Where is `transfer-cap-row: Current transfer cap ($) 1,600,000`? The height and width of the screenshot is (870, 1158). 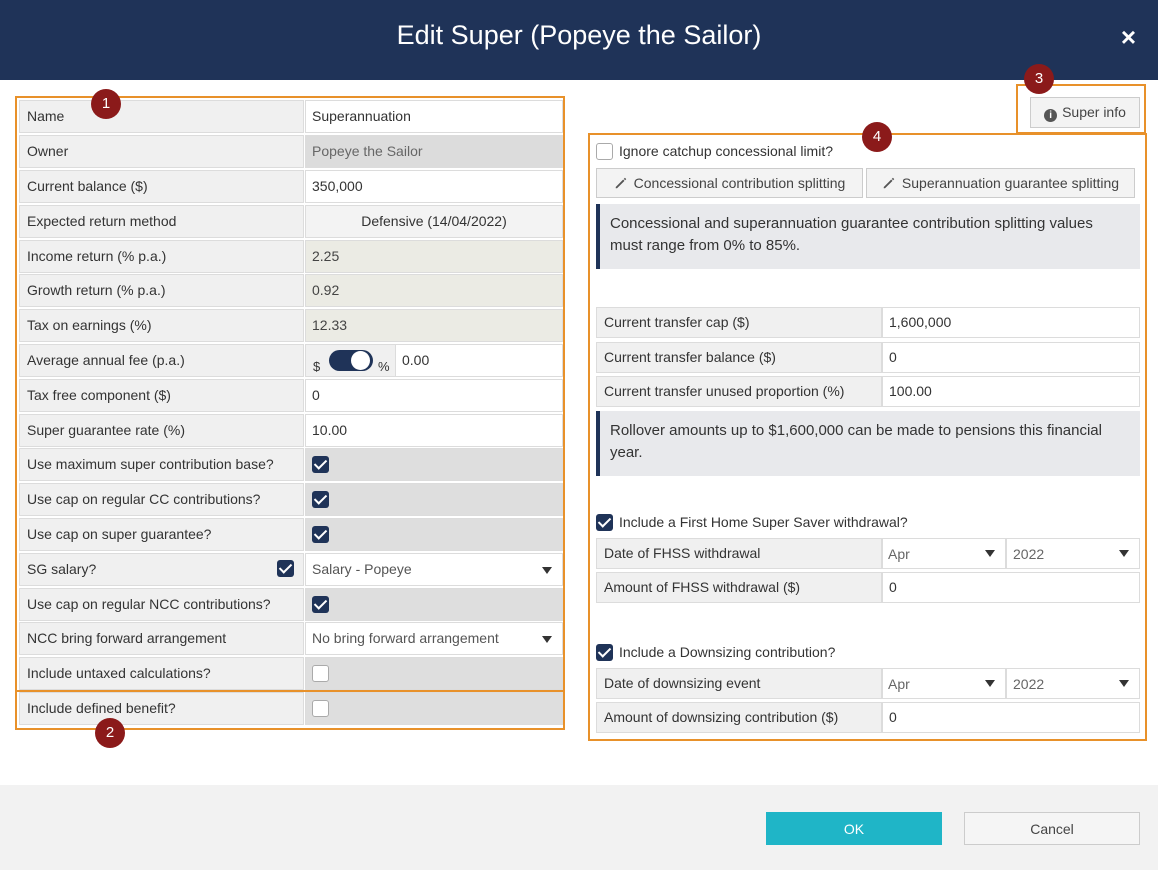
transfer-cap-row: Current transfer cap ($) 1,600,000 is located at coordinates (868, 322).